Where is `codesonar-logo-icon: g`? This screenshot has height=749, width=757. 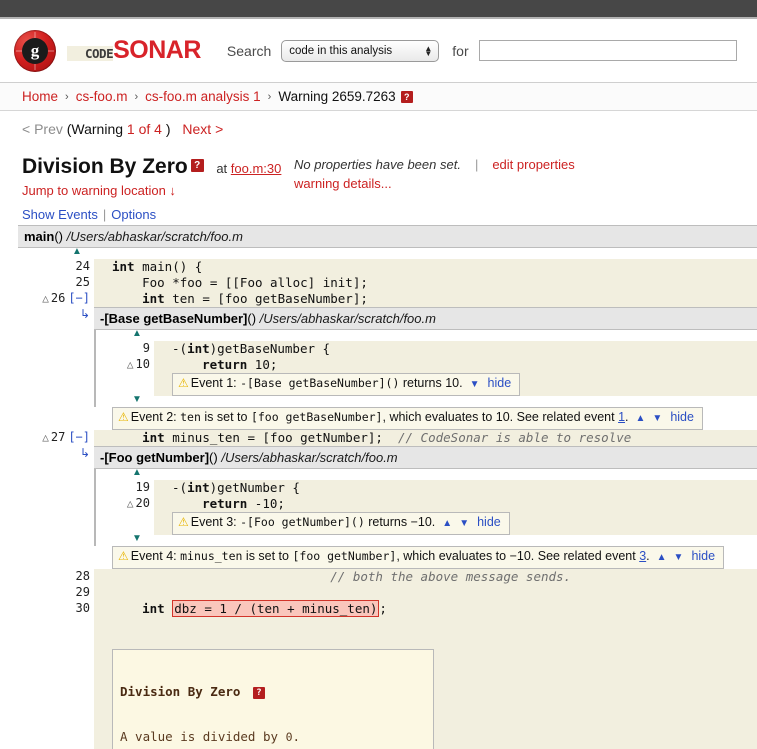 codesonar-logo-icon: g is located at coordinates (35, 50).